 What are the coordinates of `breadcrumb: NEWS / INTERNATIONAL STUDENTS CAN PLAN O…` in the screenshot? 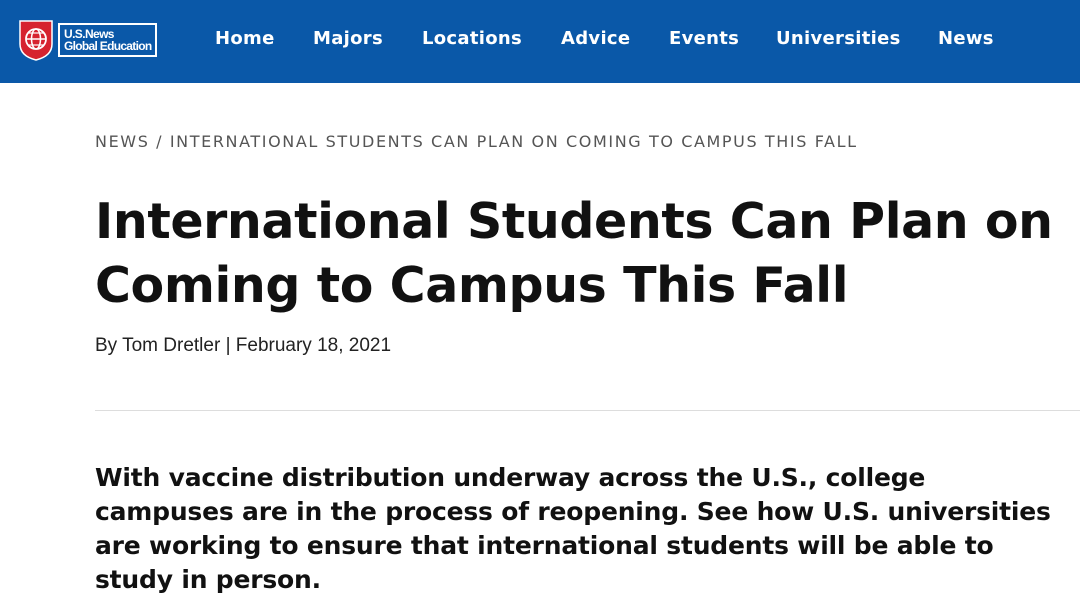 It's located at (476, 141).